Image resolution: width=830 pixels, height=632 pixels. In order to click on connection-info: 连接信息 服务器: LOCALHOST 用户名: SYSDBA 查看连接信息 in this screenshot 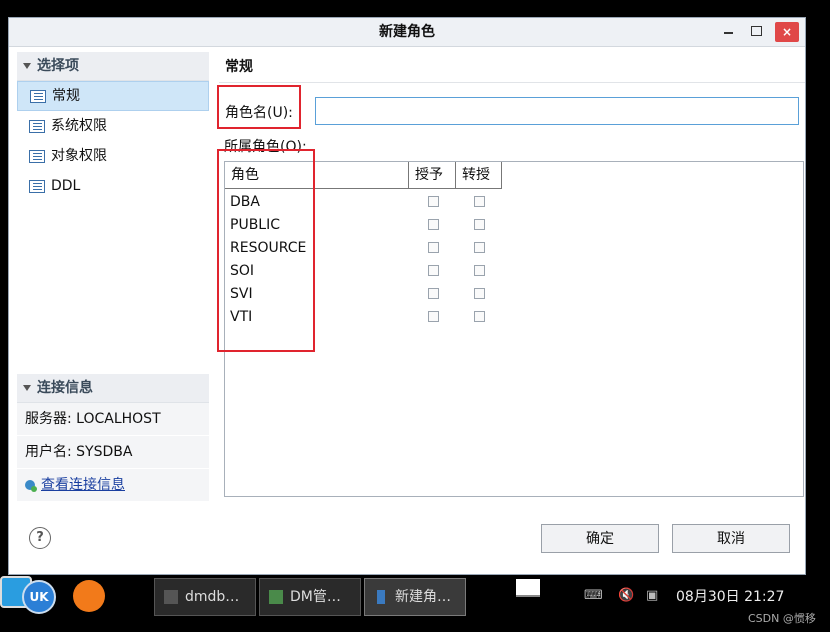, I will do `click(113, 438)`.